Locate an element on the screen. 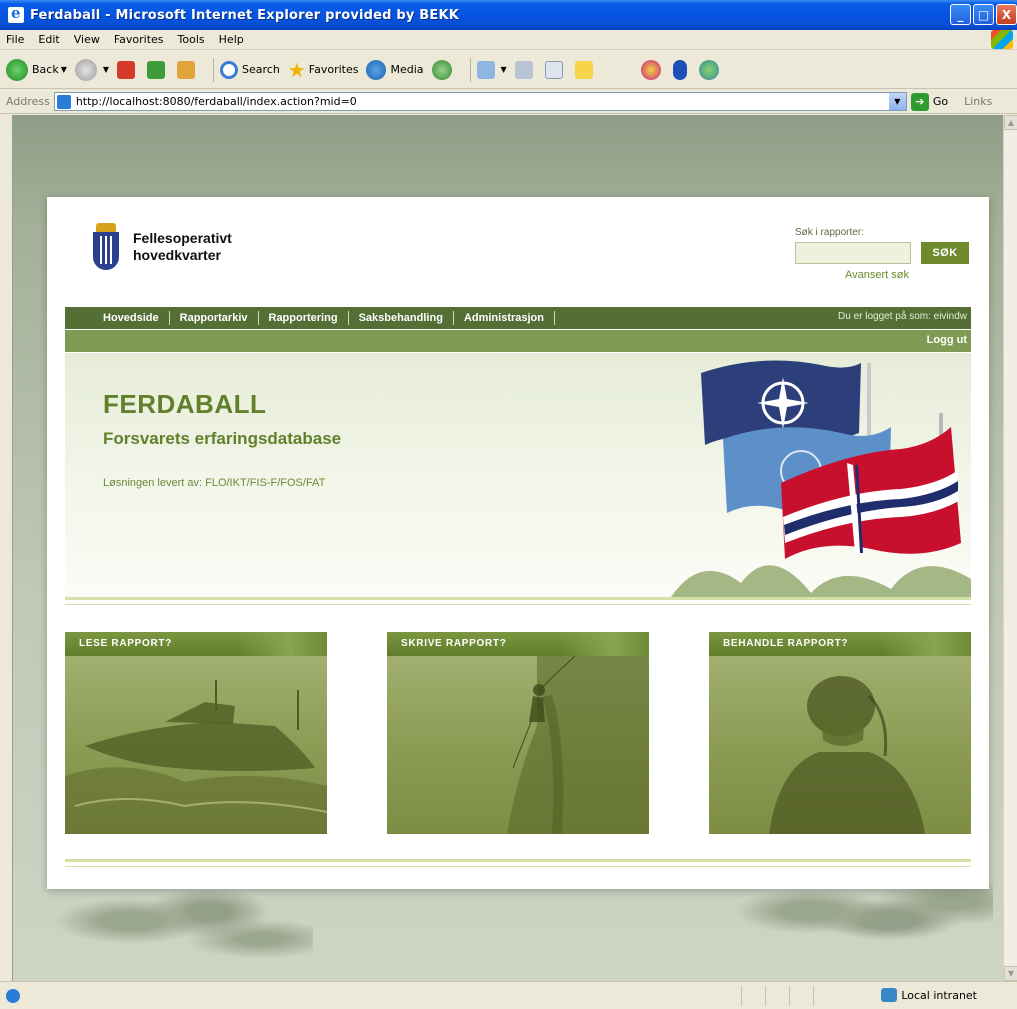  print-icon is located at coordinates (523, 69).